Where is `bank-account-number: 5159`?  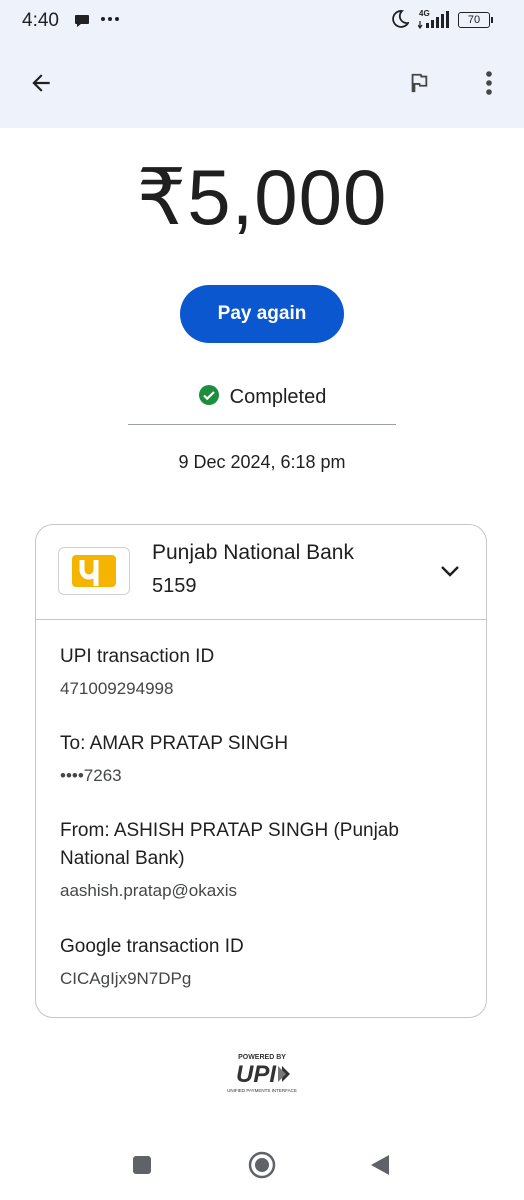 bank-account-number: 5159 is located at coordinates (174, 586).